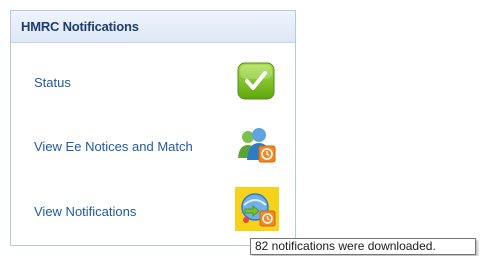 The height and width of the screenshot is (256, 480). I want to click on ee-notices-row: View Ee Notices and Match, so click(153, 146).